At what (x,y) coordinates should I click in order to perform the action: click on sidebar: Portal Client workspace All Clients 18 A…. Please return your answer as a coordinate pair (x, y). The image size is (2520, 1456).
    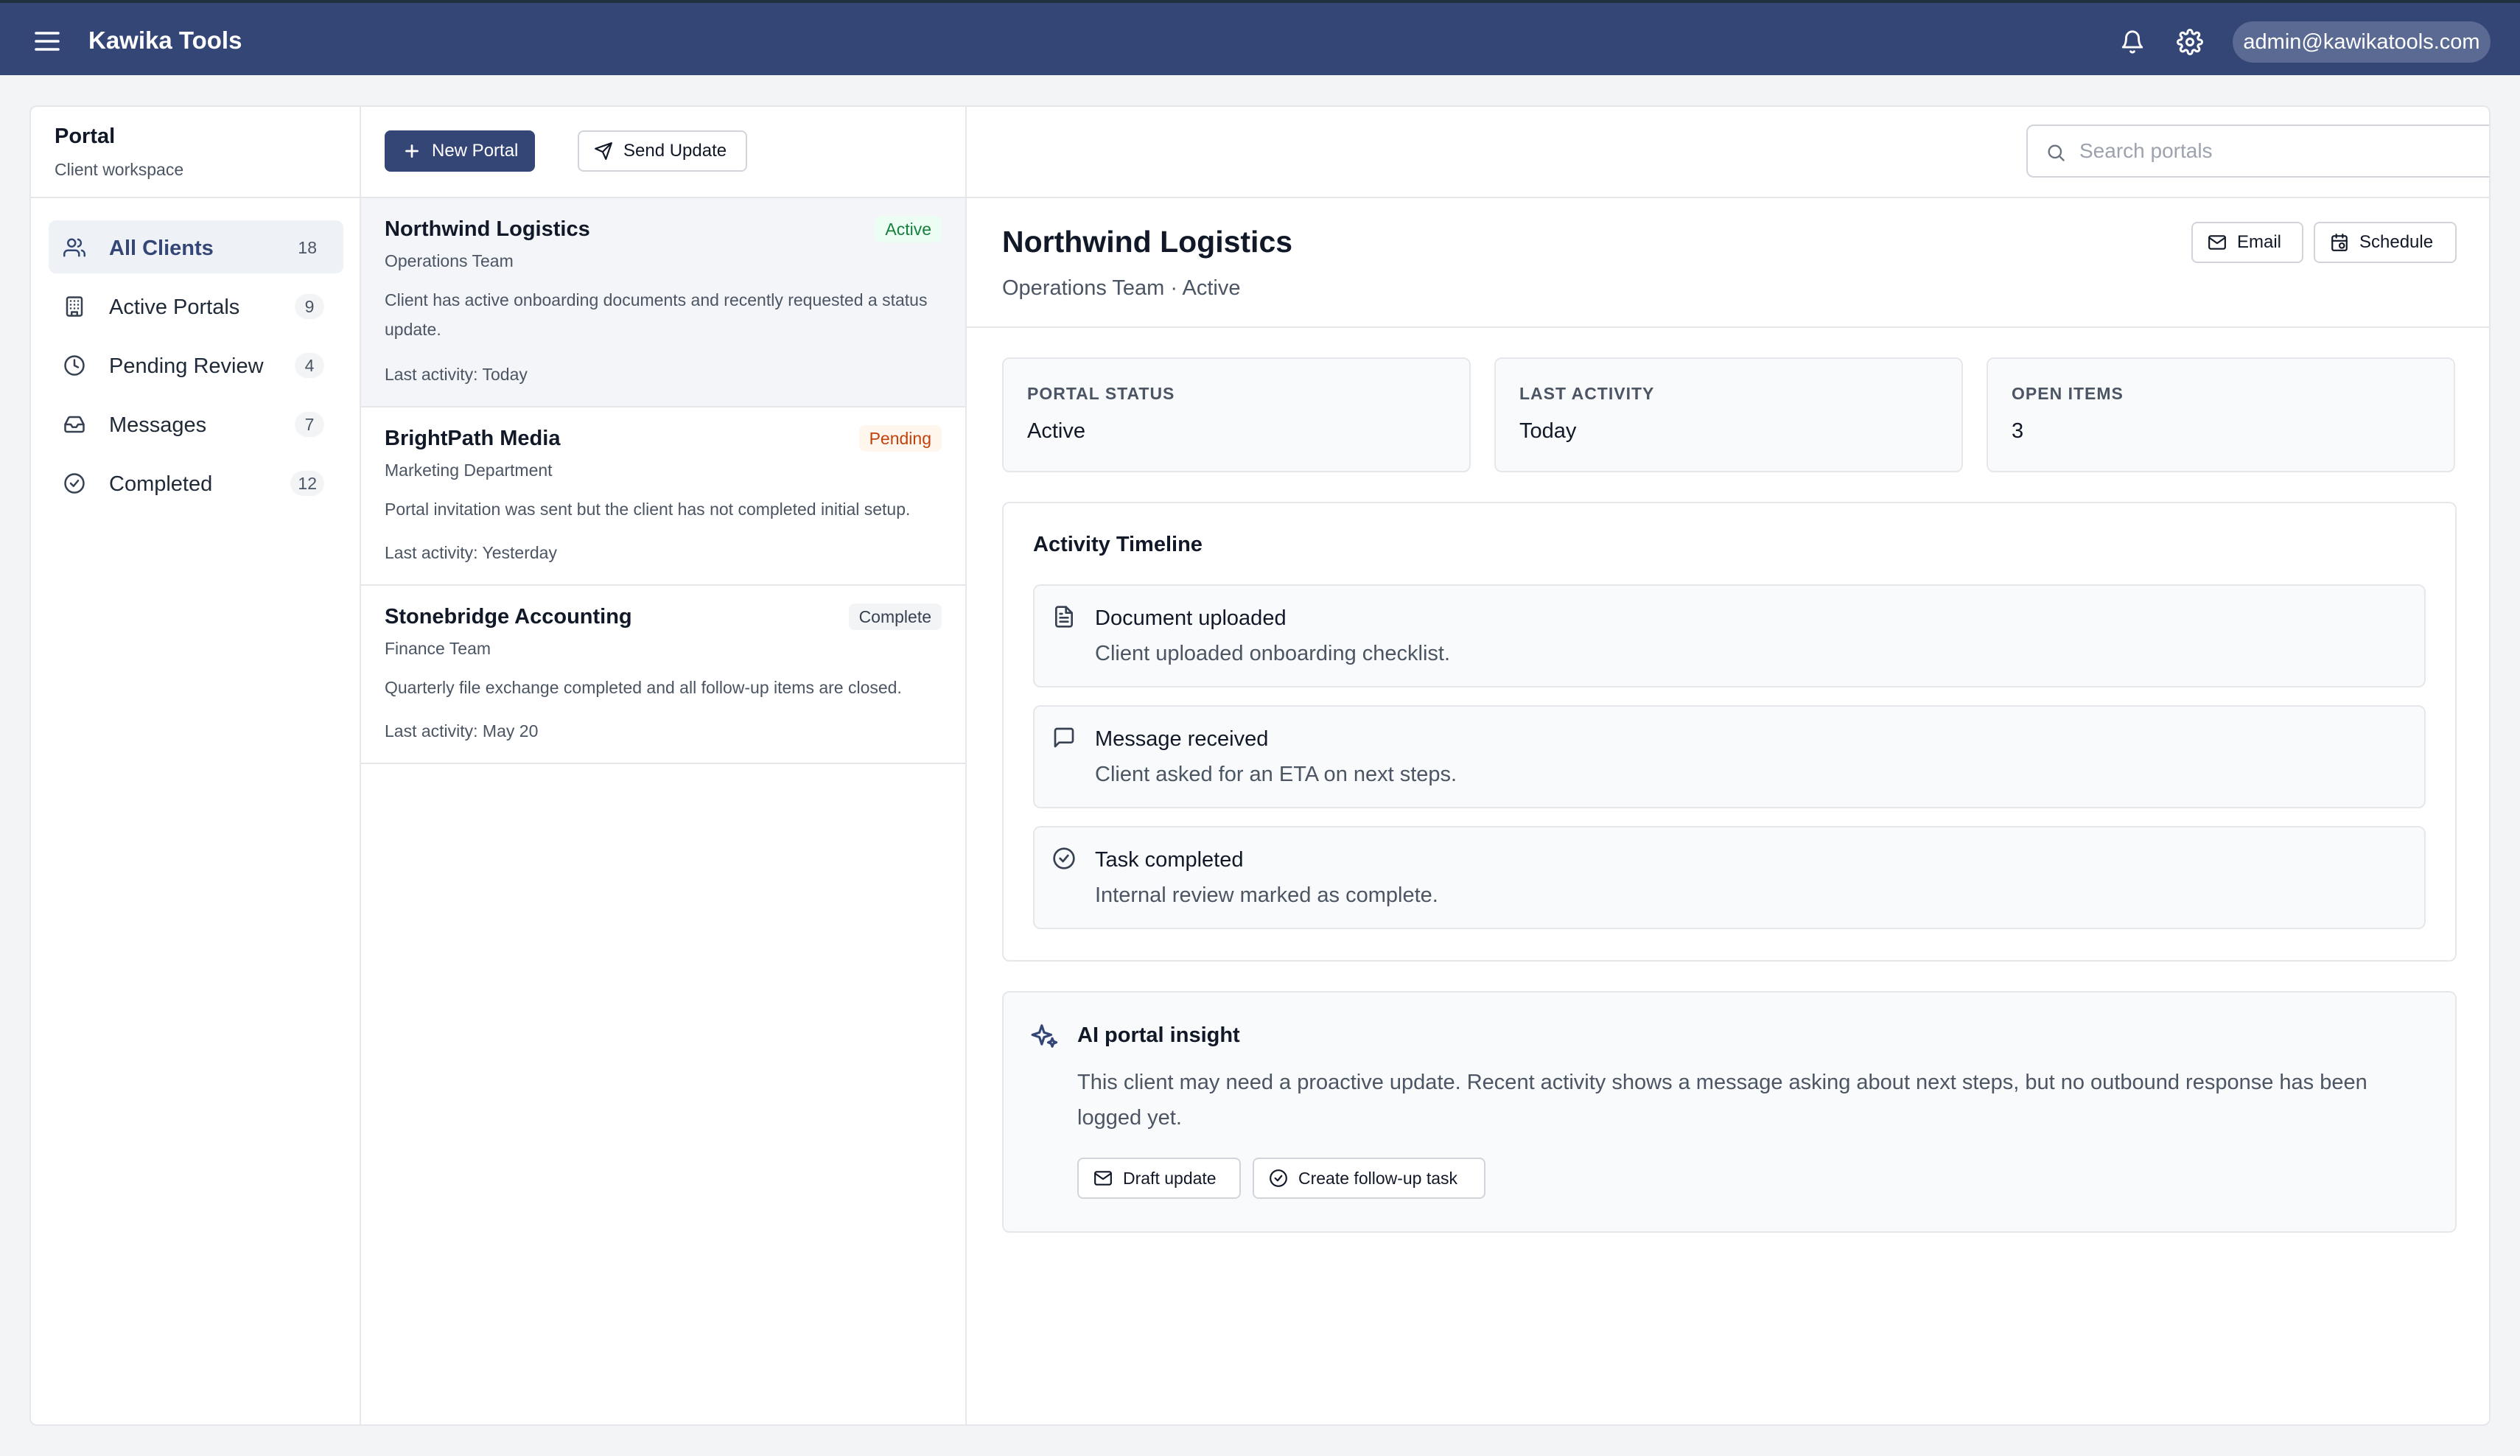
    Looking at the image, I should click on (196, 765).